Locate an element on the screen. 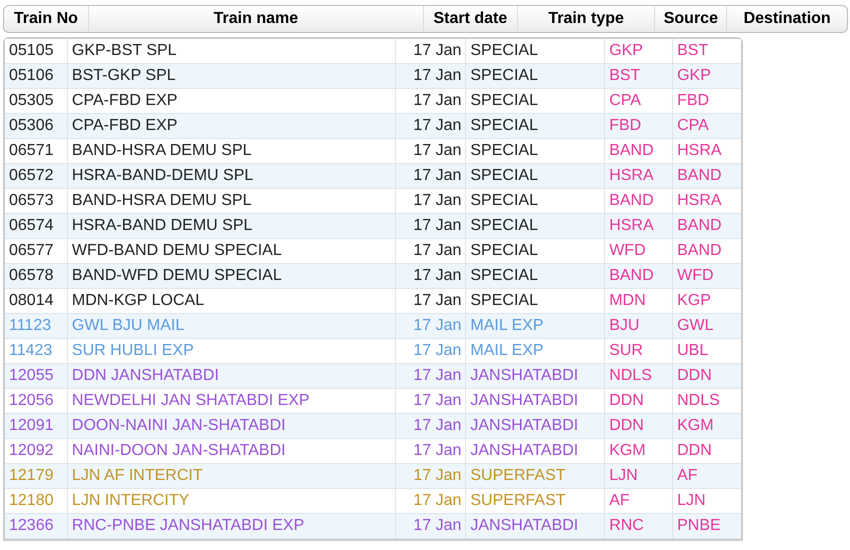 The width and height of the screenshot is (850, 550). table-cell-text: 05105 is located at coordinates (31, 51).